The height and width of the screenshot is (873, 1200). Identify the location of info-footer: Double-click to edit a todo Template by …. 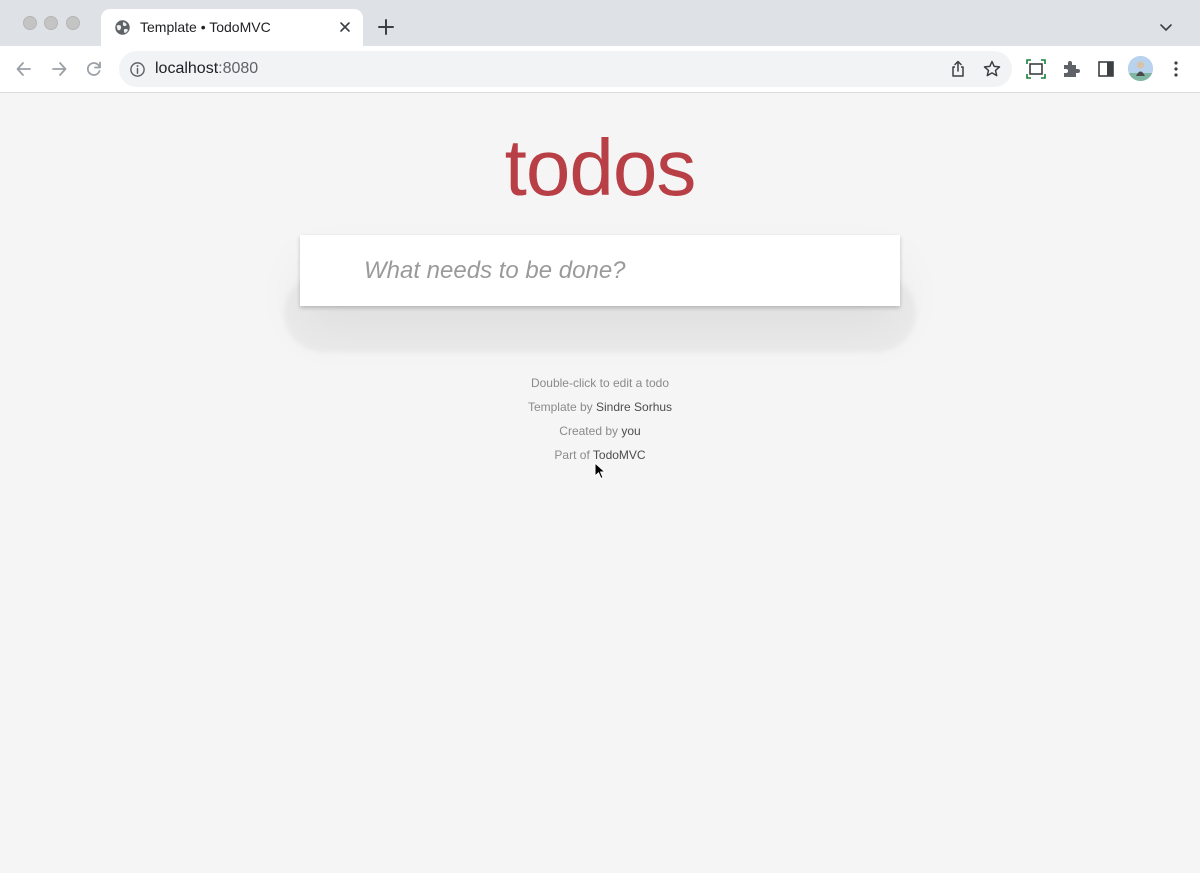
(600, 424).